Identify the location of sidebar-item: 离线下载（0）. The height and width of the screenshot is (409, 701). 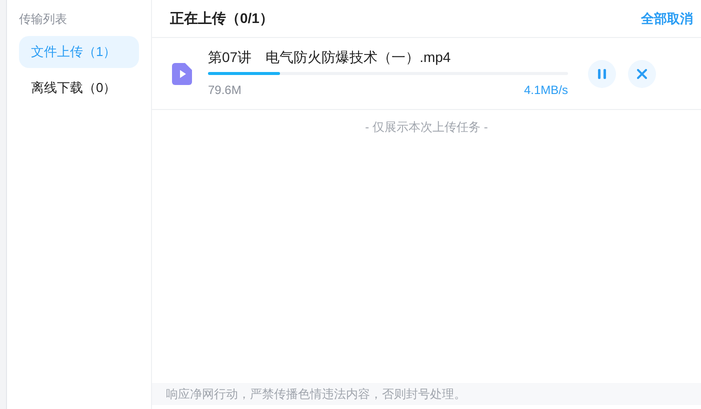
(79, 88).